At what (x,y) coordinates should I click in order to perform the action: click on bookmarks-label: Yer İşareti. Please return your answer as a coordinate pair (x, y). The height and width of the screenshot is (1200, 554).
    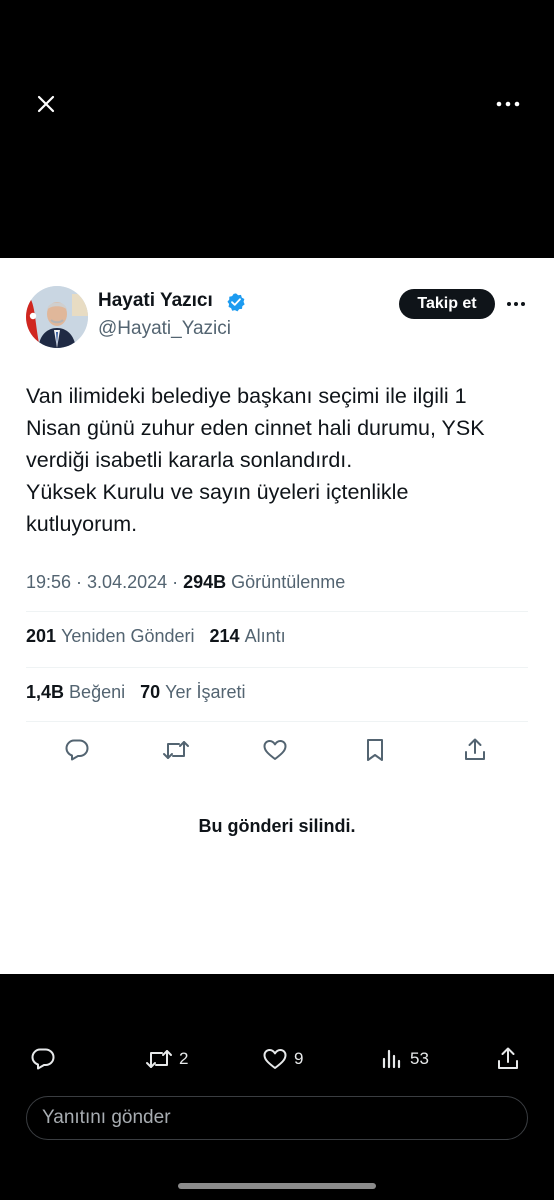
    Looking at the image, I should click on (205, 692).